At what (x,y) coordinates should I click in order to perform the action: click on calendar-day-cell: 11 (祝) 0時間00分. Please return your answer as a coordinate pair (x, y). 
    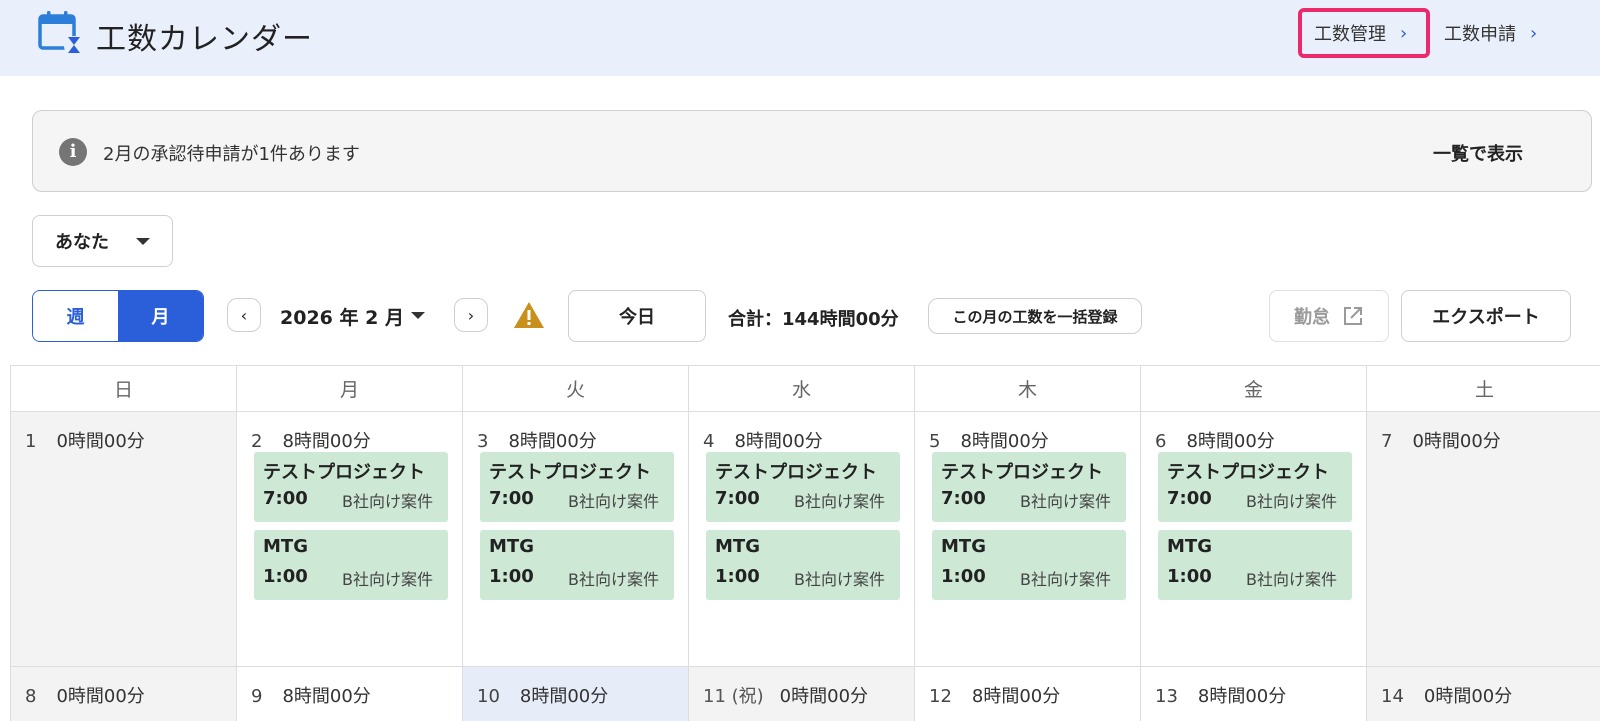
    Looking at the image, I should click on (802, 694).